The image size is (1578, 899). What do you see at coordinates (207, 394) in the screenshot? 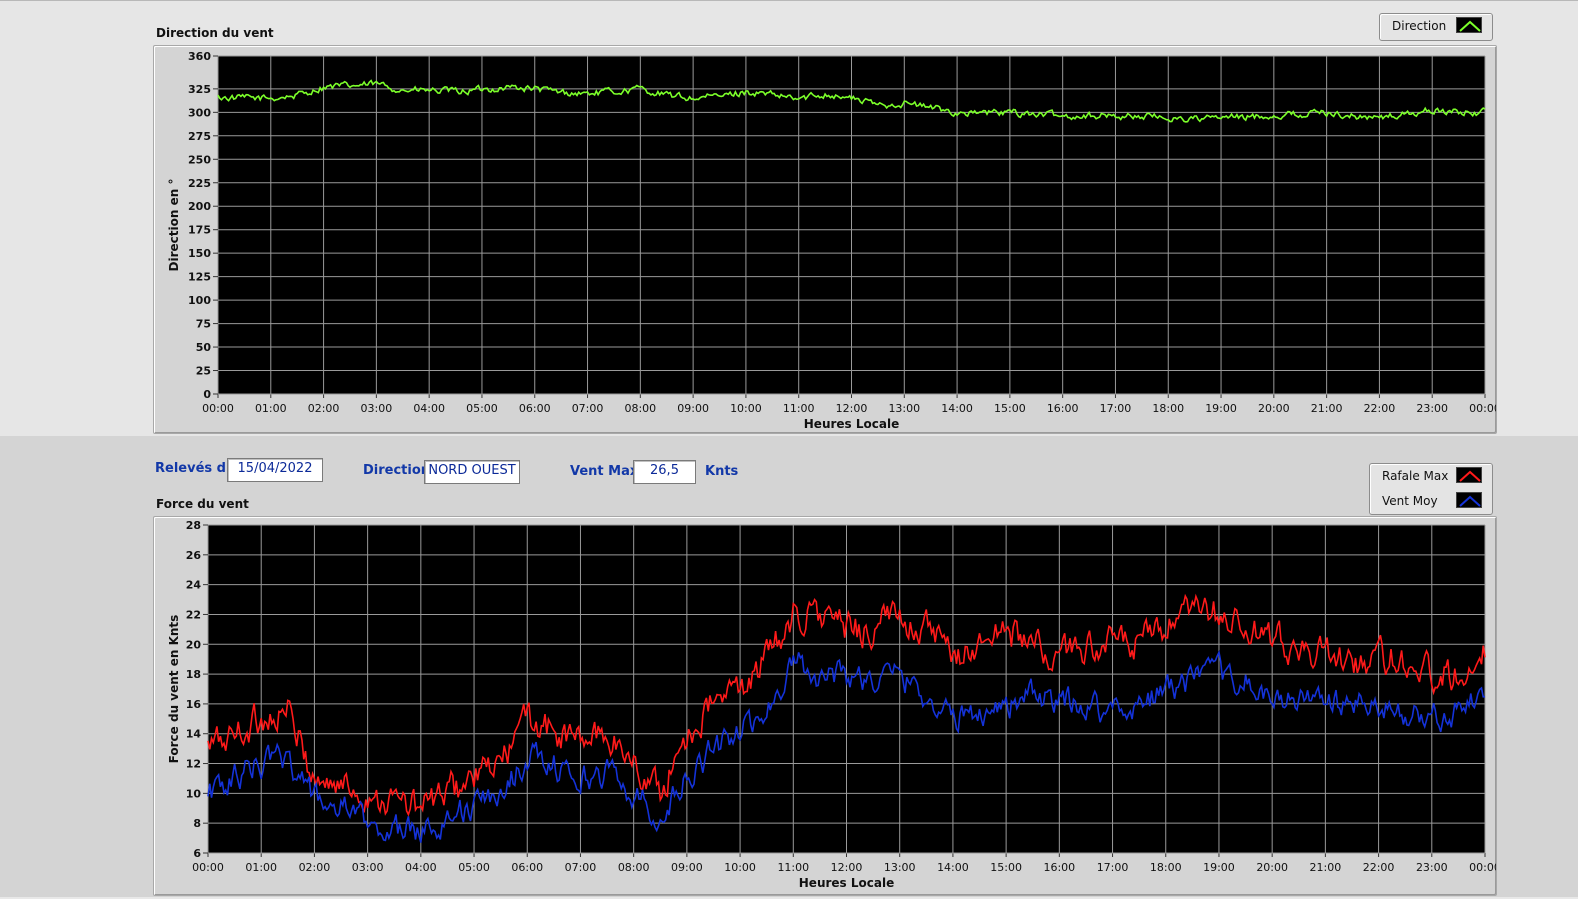
I see `y-tick-label: 0` at bounding box center [207, 394].